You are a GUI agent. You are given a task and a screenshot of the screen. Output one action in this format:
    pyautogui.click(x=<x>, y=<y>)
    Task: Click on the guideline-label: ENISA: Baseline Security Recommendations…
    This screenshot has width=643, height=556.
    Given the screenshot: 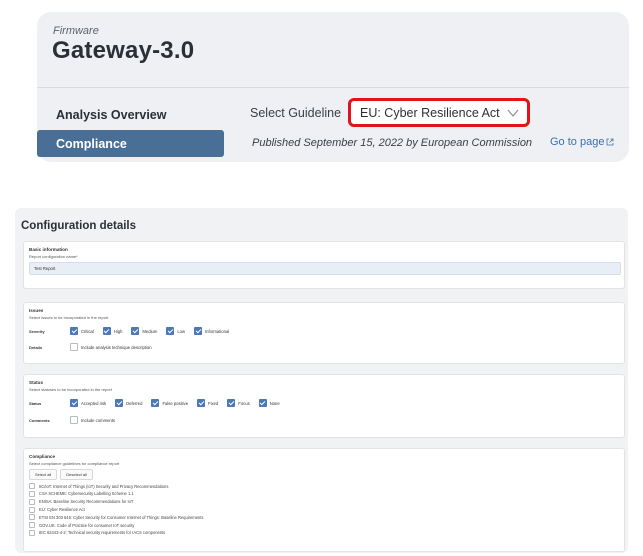 What is the action you would take?
    pyautogui.click(x=86, y=502)
    